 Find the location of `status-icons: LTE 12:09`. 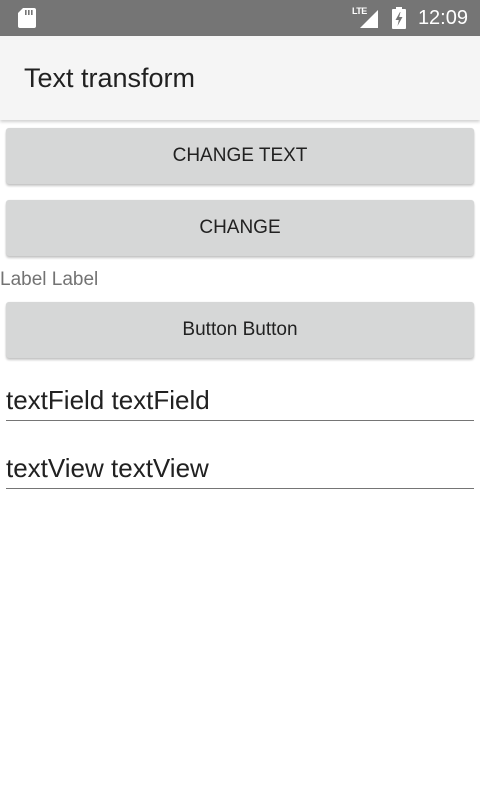

status-icons: LTE 12:09 is located at coordinates (410, 18).